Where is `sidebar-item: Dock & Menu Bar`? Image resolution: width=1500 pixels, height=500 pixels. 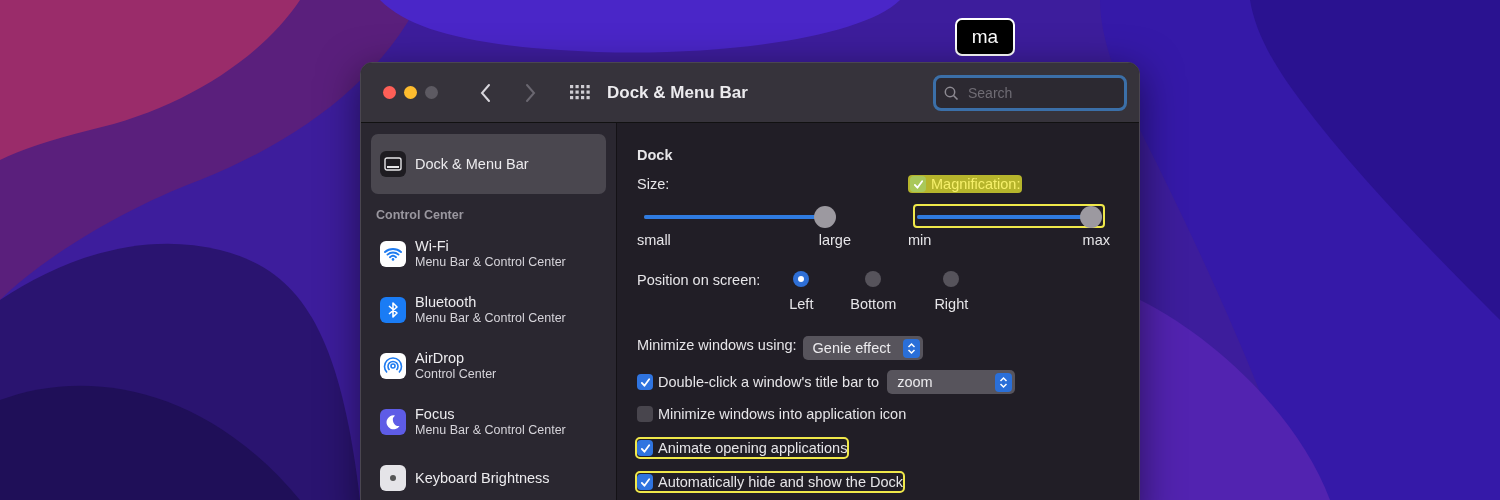
sidebar-item: Dock & Menu Bar is located at coordinates (488, 164).